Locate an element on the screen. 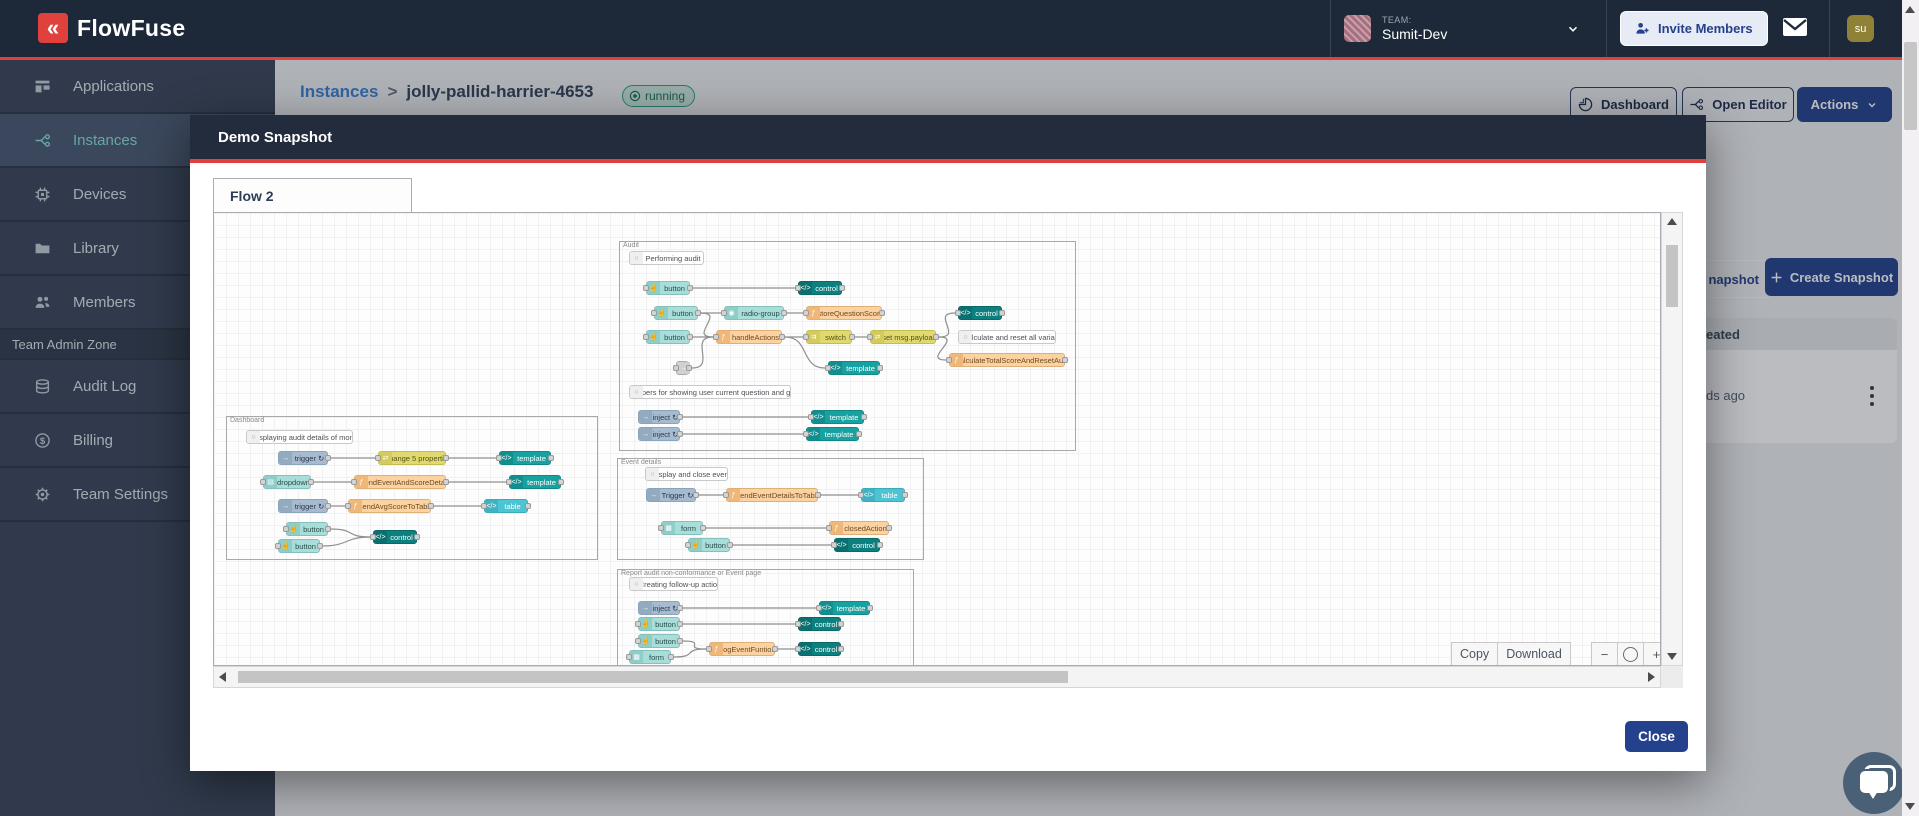 The image size is (1919, 816). flow-node-control: </> control is located at coordinates (820, 288).